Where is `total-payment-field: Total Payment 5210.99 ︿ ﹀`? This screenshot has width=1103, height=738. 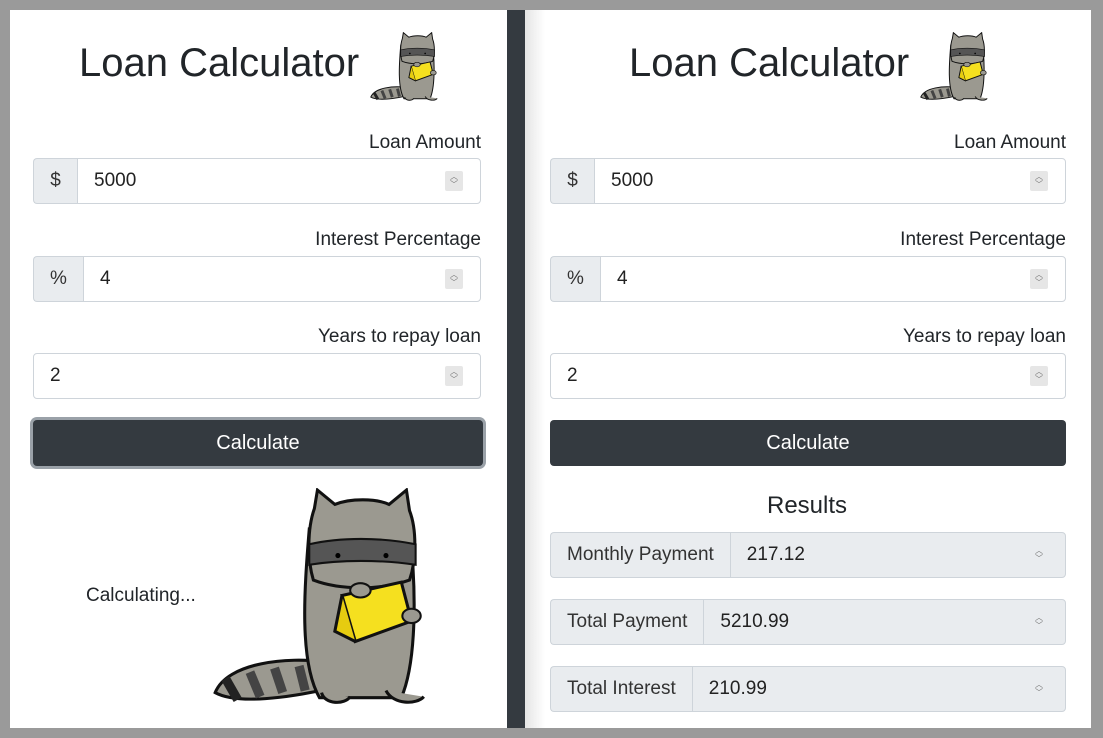 total-payment-field: Total Payment 5210.99 ︿ ﹀ is located at coordinates (808, 622).